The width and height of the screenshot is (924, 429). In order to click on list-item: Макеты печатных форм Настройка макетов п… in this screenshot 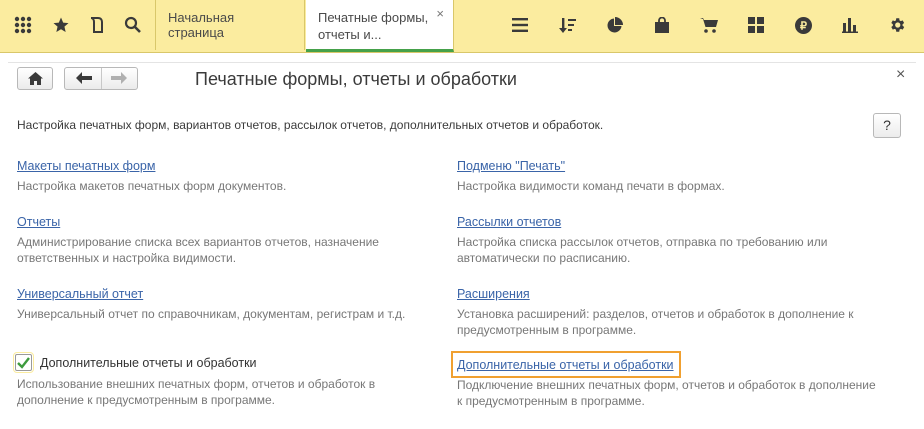, I will do `click(227, 175)`.